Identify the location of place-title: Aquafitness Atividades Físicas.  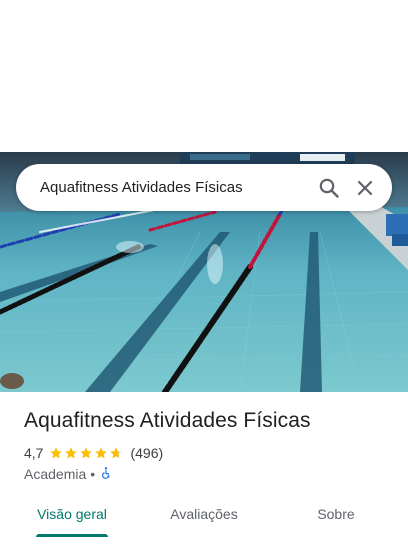
(167, 420).